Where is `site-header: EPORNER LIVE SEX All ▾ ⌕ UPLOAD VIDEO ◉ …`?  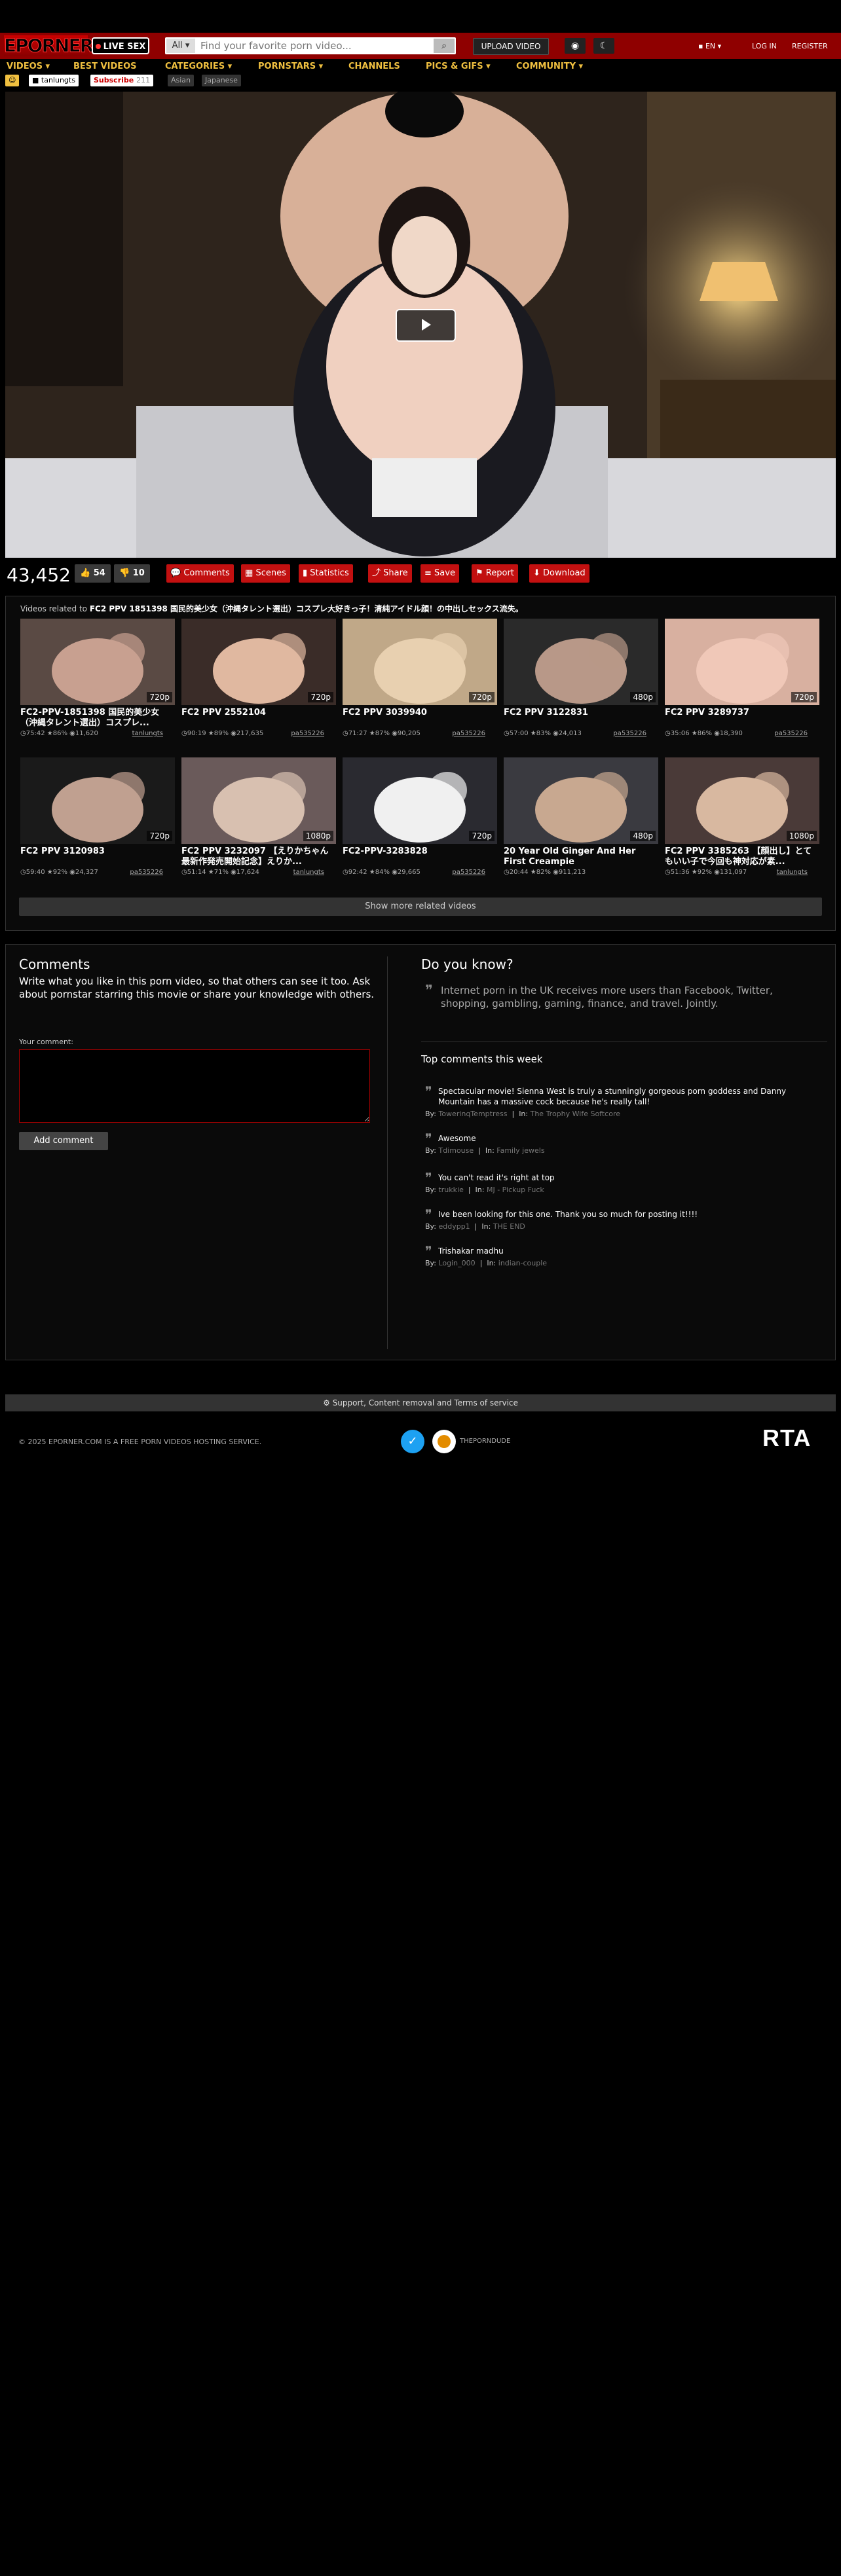
site-header: EPORNER LIVE SEX All ▾ ⌕ UPLOAD VIDEO ◉ … is located at coordinates (421, 46).